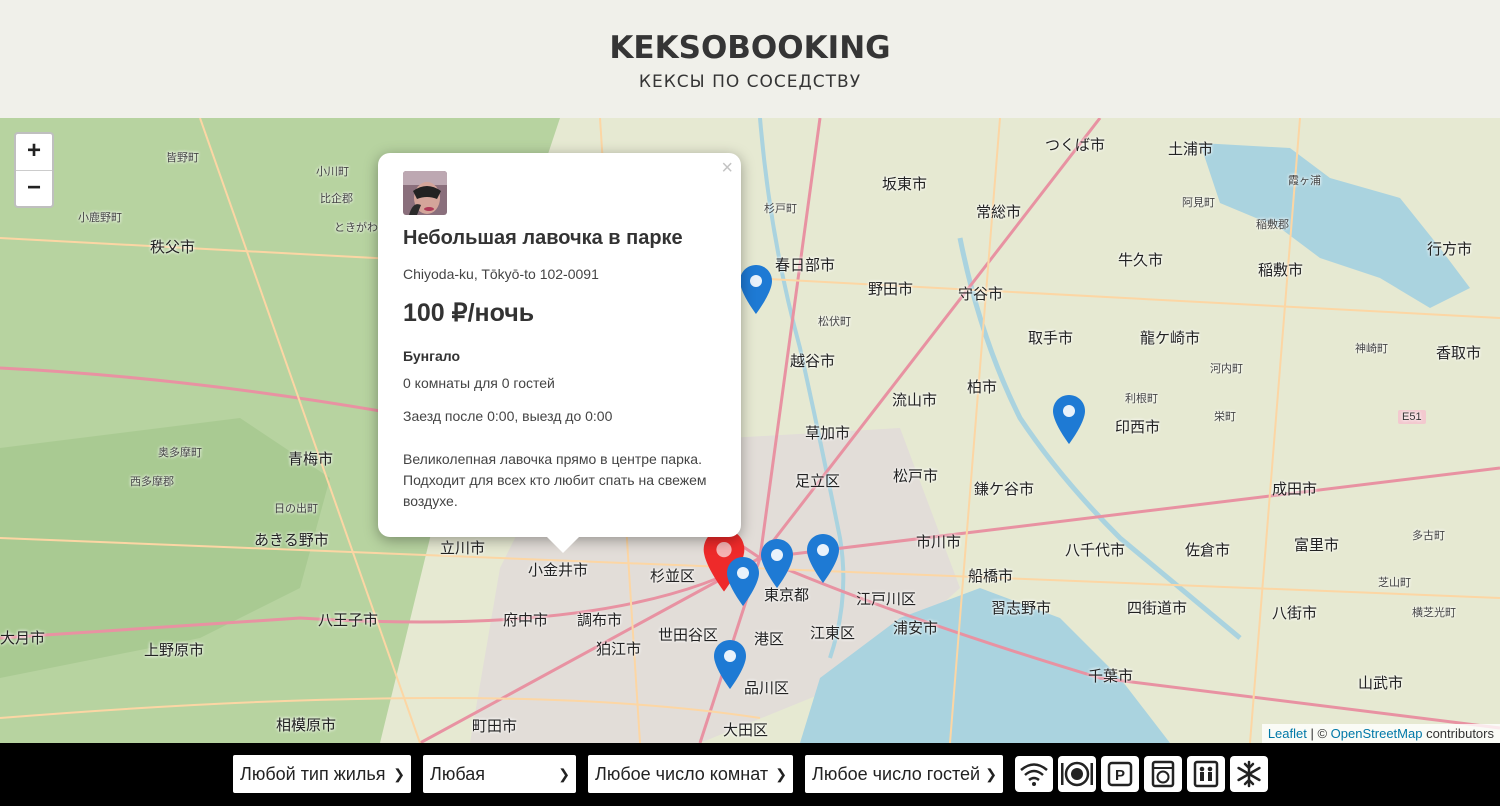 Image resolution: width=1500 pixels, height=806 pixels. What do you see at coordinates (495, 726) in the screenshot?
I see `place-label: 町田市` at bounding box center [495, 726].